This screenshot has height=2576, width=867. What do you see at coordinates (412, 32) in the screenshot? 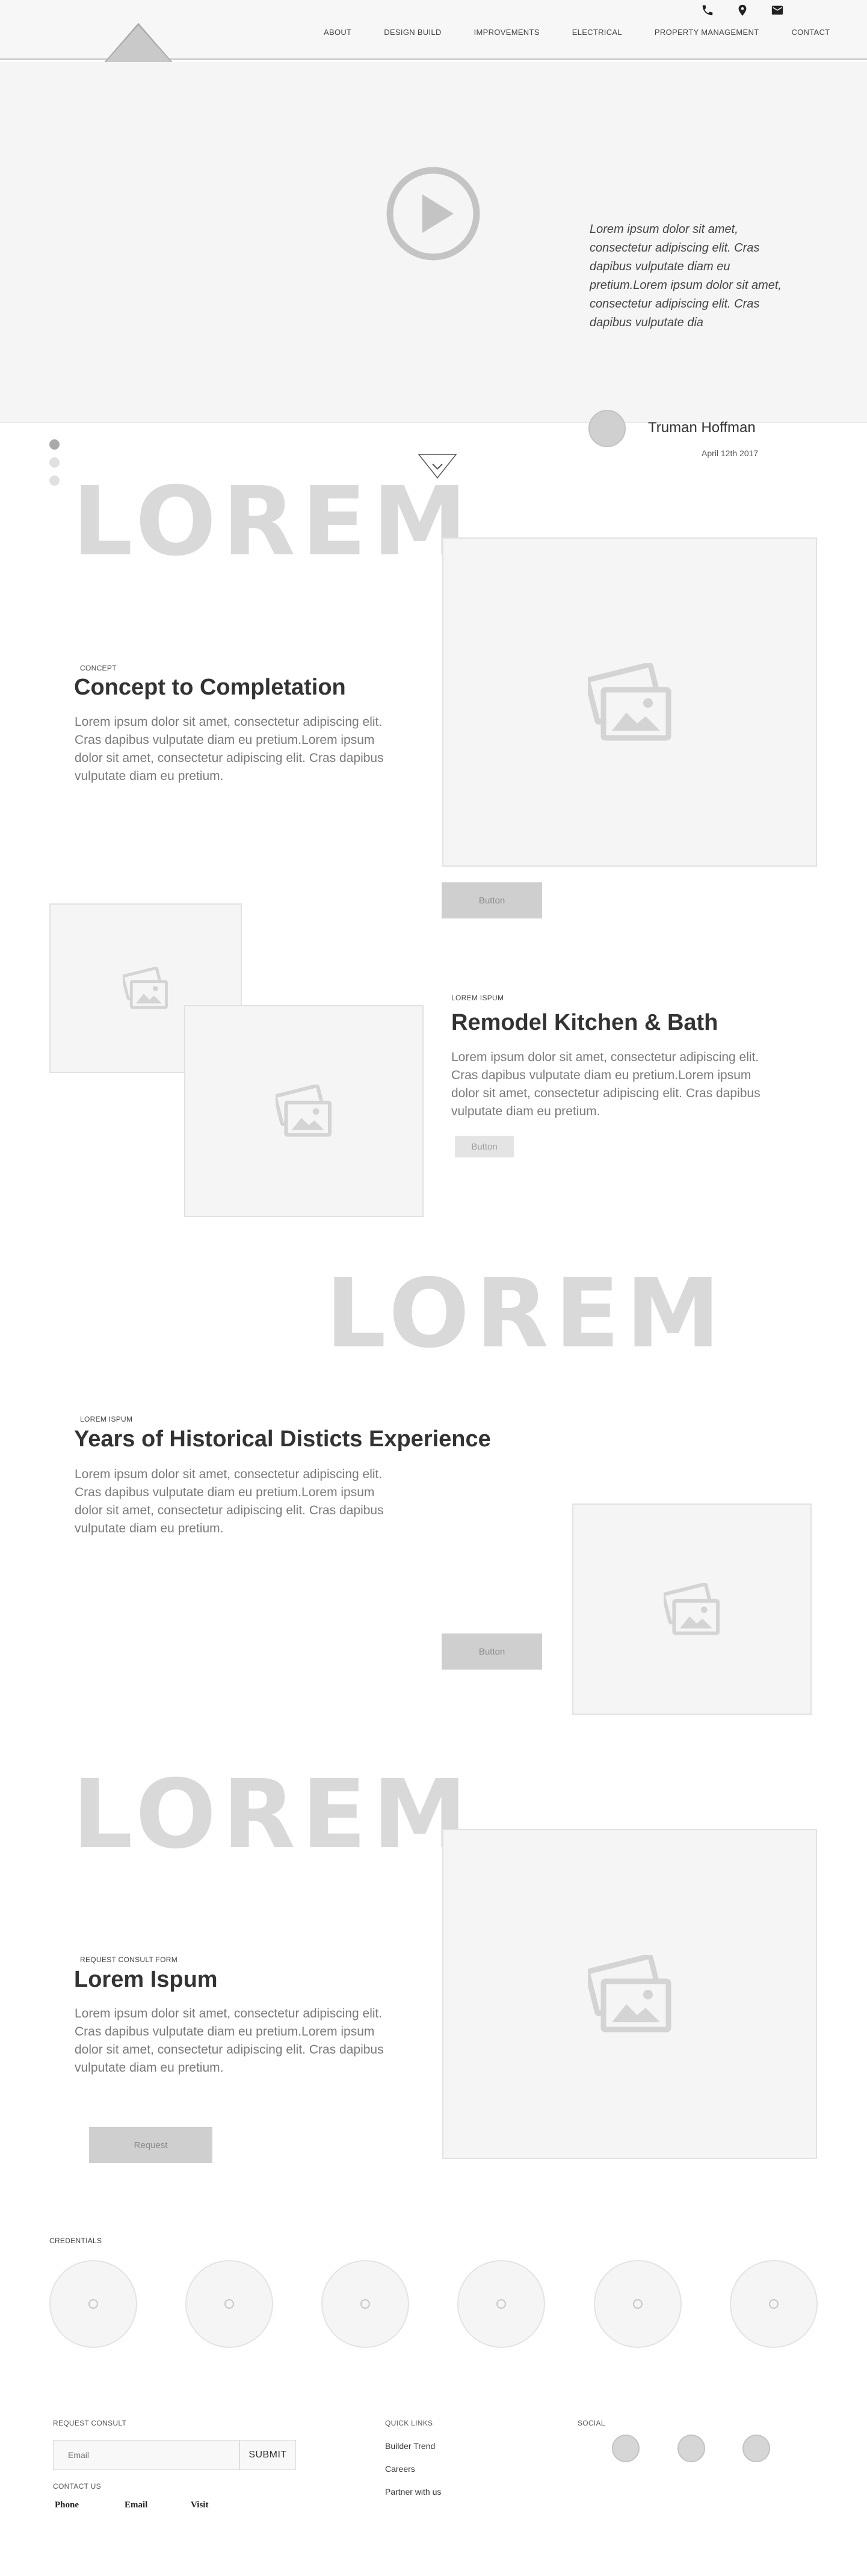
I see `nav-design-build: DESIGN BUILD` at bounding box center [412, 32].